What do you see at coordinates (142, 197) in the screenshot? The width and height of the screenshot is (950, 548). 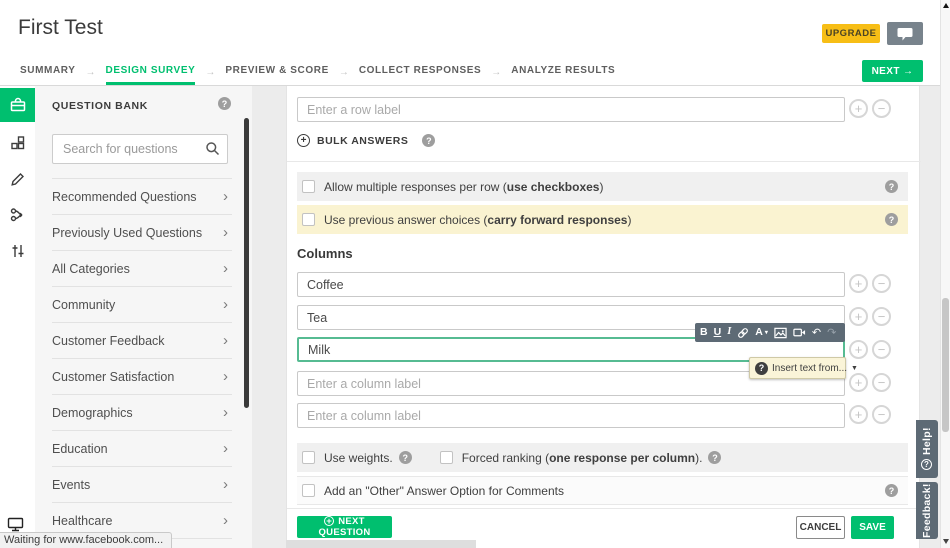 I see `category-item: Recommended Questions ›` at bounding box center [142, 197].